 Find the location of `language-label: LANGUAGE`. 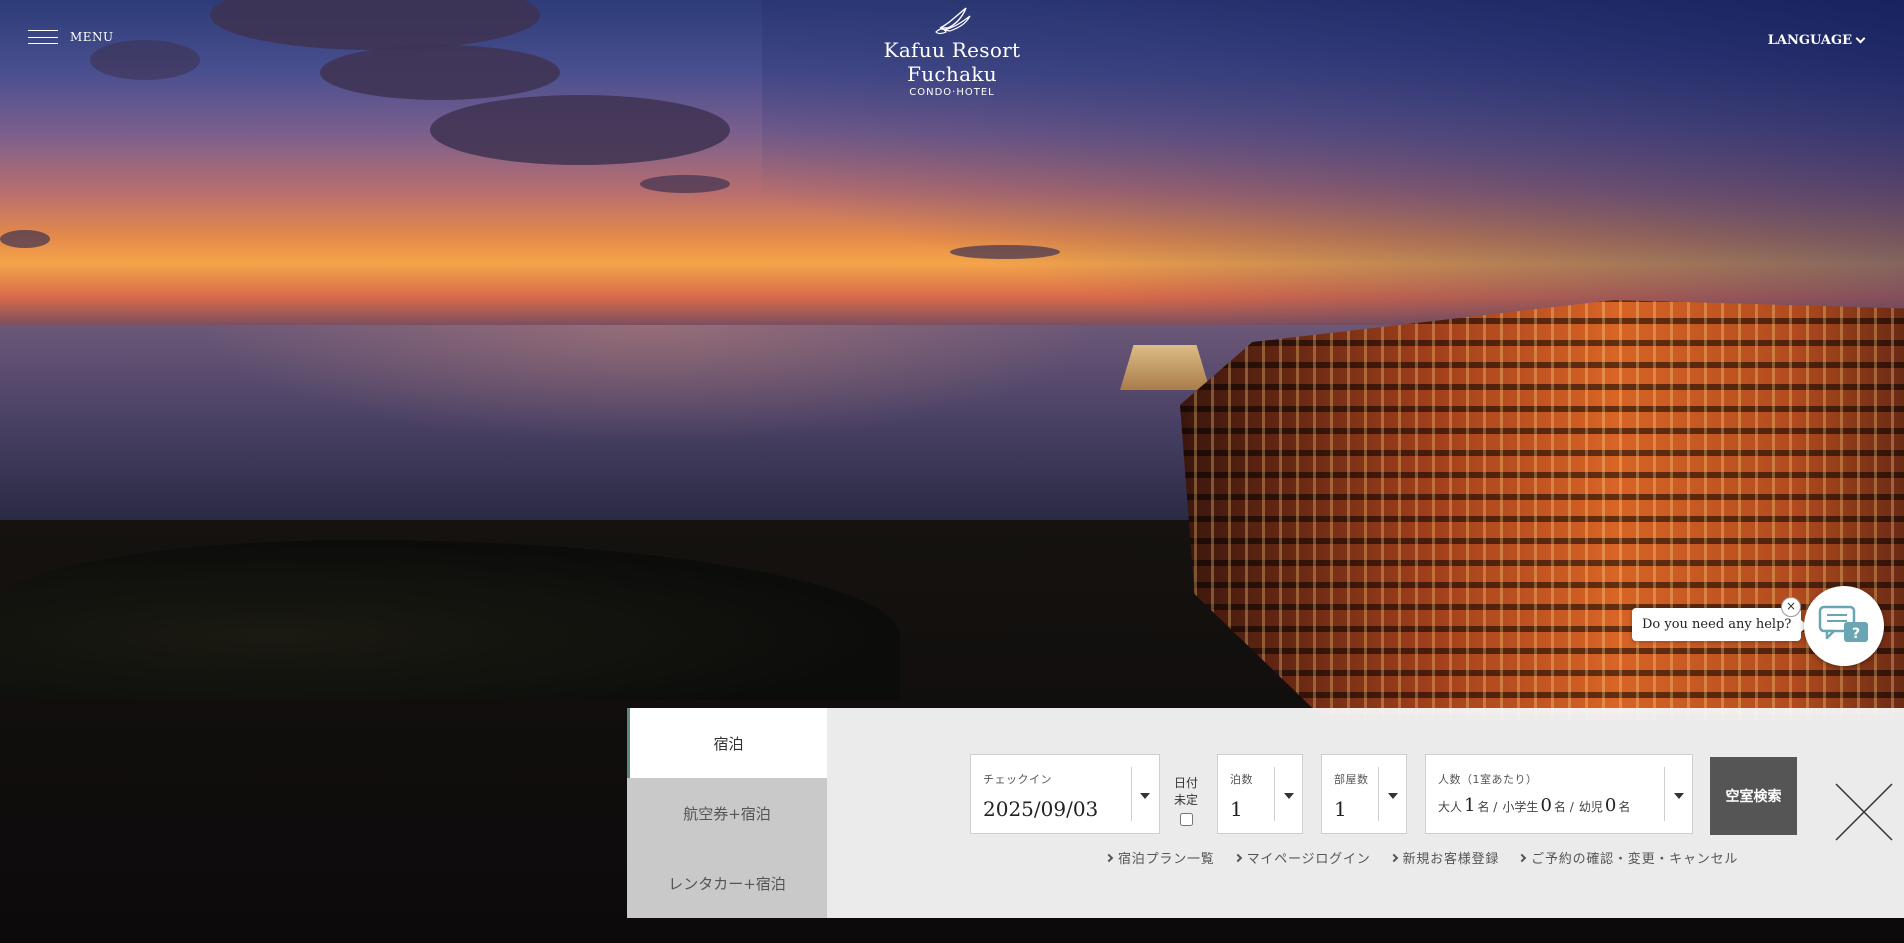

language-label: LANGUAGE is located at coordinates (1809, 40).